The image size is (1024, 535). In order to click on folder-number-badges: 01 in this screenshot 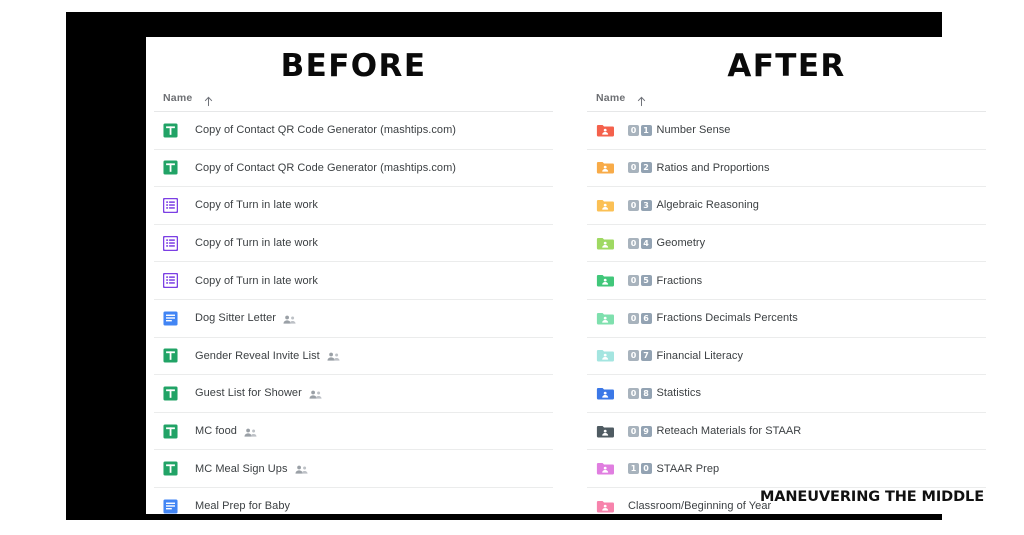, I will do `click(640, 130)`.